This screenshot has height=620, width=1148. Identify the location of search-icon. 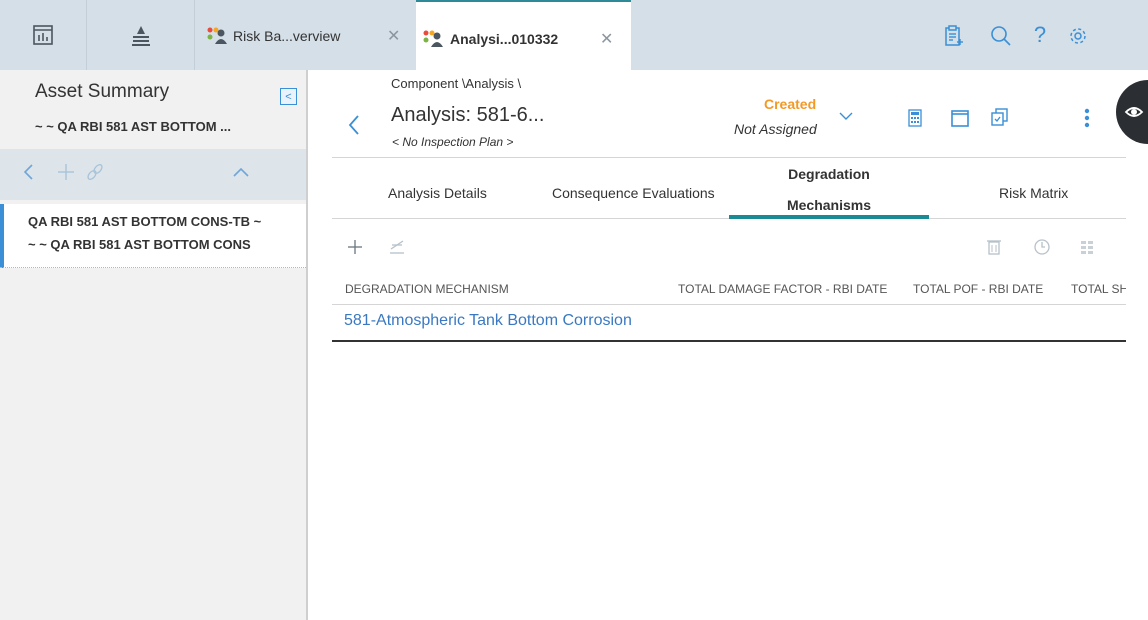
(1001, 36).